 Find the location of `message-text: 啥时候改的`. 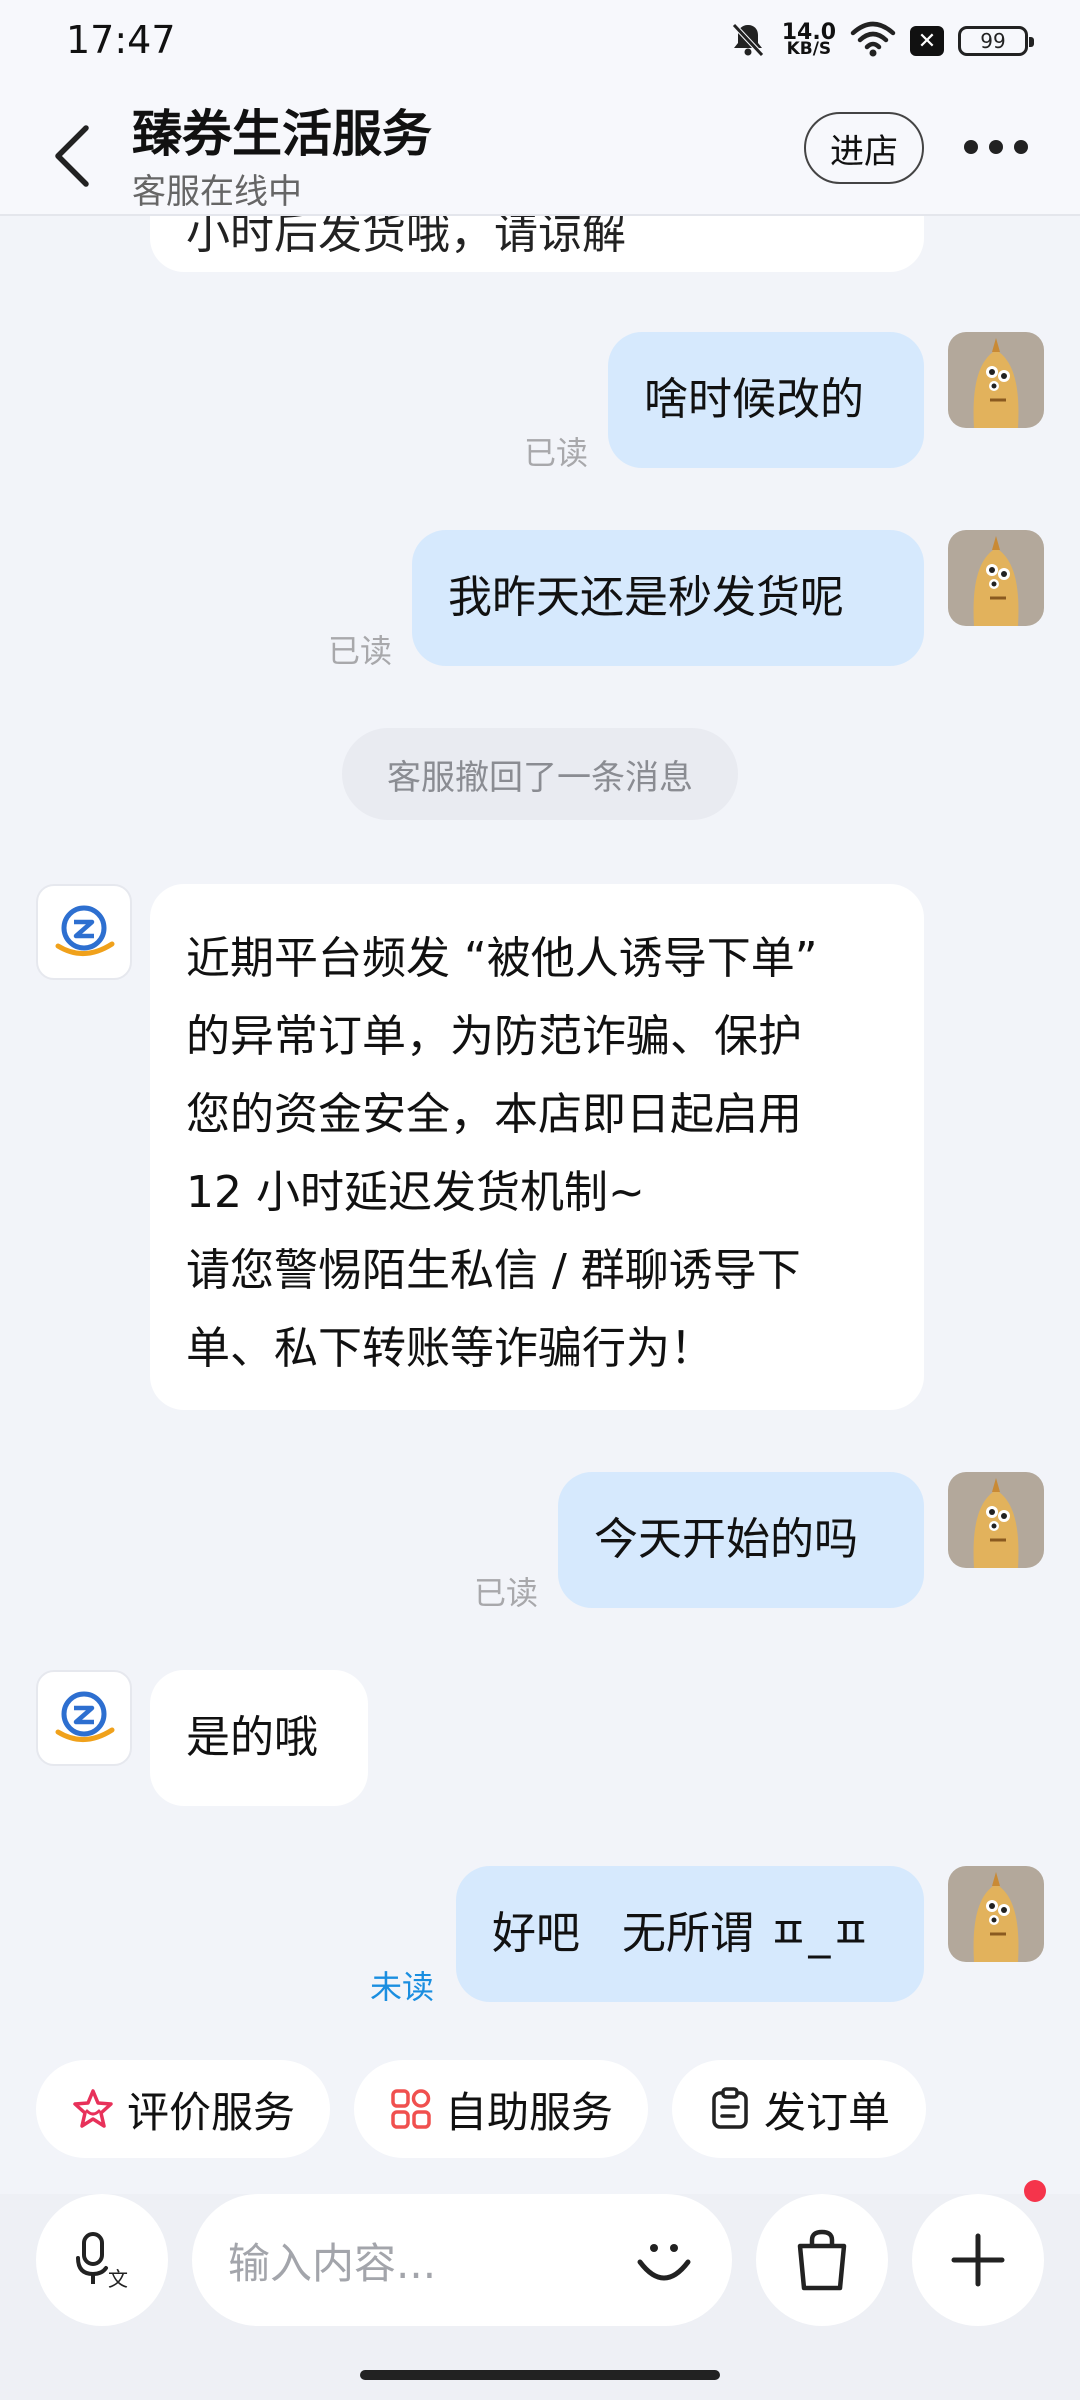

message-text: 啥时候改的 is located at coordinates (754, 399).